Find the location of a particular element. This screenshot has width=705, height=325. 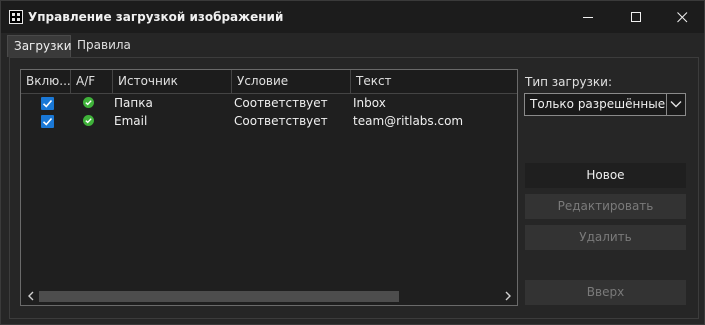

column-header-af: A/F is located at coordinates (92, 81).